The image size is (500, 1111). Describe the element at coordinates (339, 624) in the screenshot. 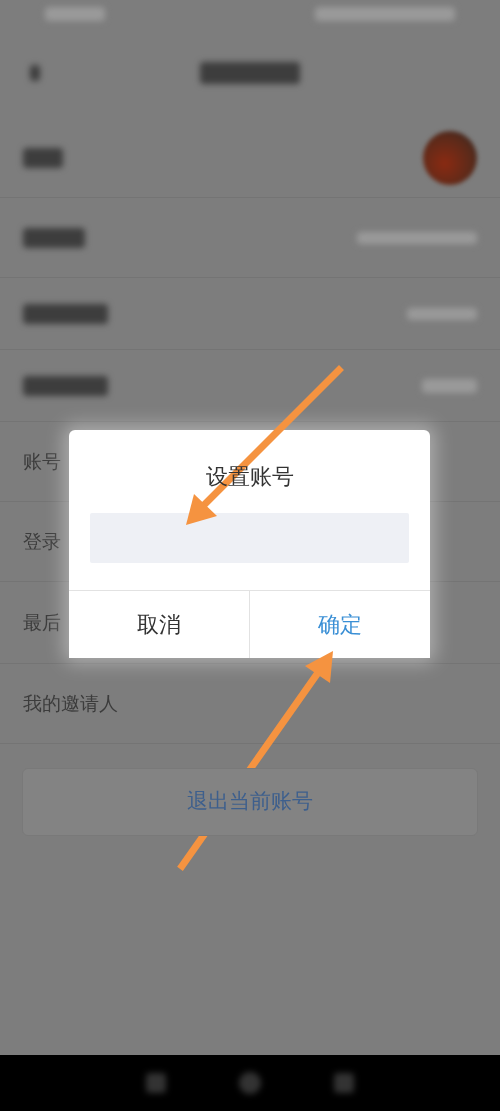

I see `confirm-button: 确定` at that location.